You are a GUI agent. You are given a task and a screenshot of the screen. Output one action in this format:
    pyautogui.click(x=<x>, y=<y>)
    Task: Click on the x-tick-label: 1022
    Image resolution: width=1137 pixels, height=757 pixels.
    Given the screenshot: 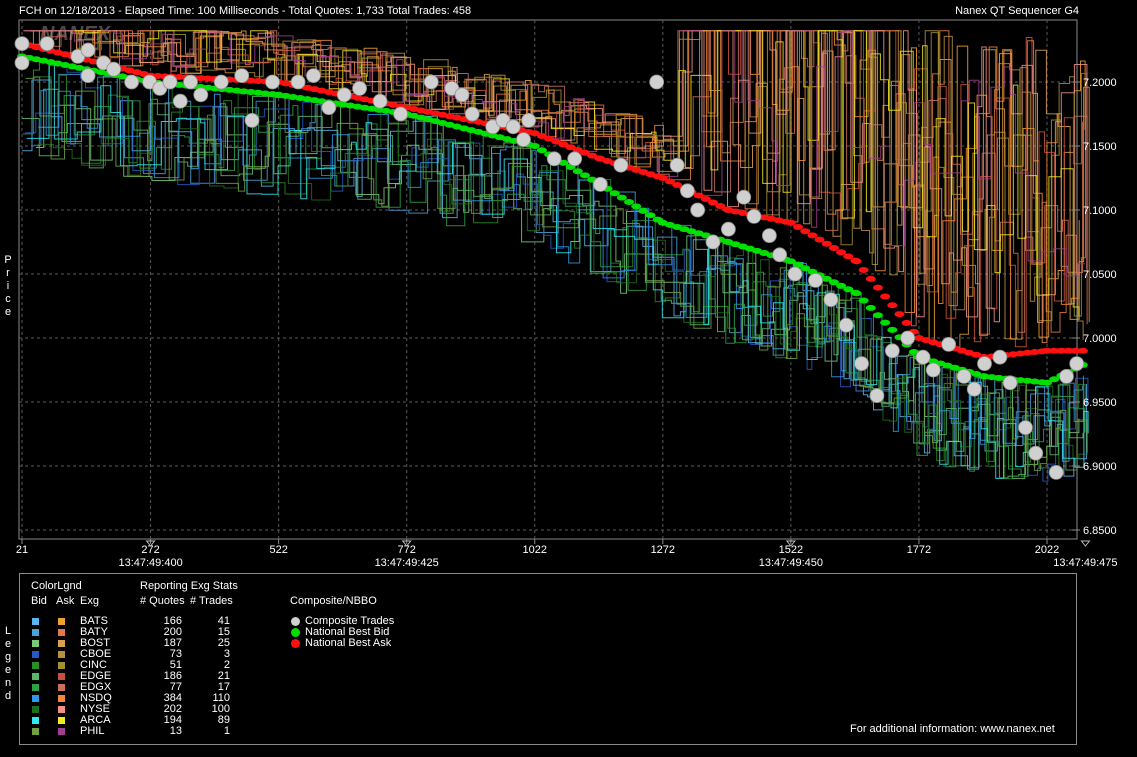 What is the action you would take?
    pyautogui.click(x=535, y=550)
    